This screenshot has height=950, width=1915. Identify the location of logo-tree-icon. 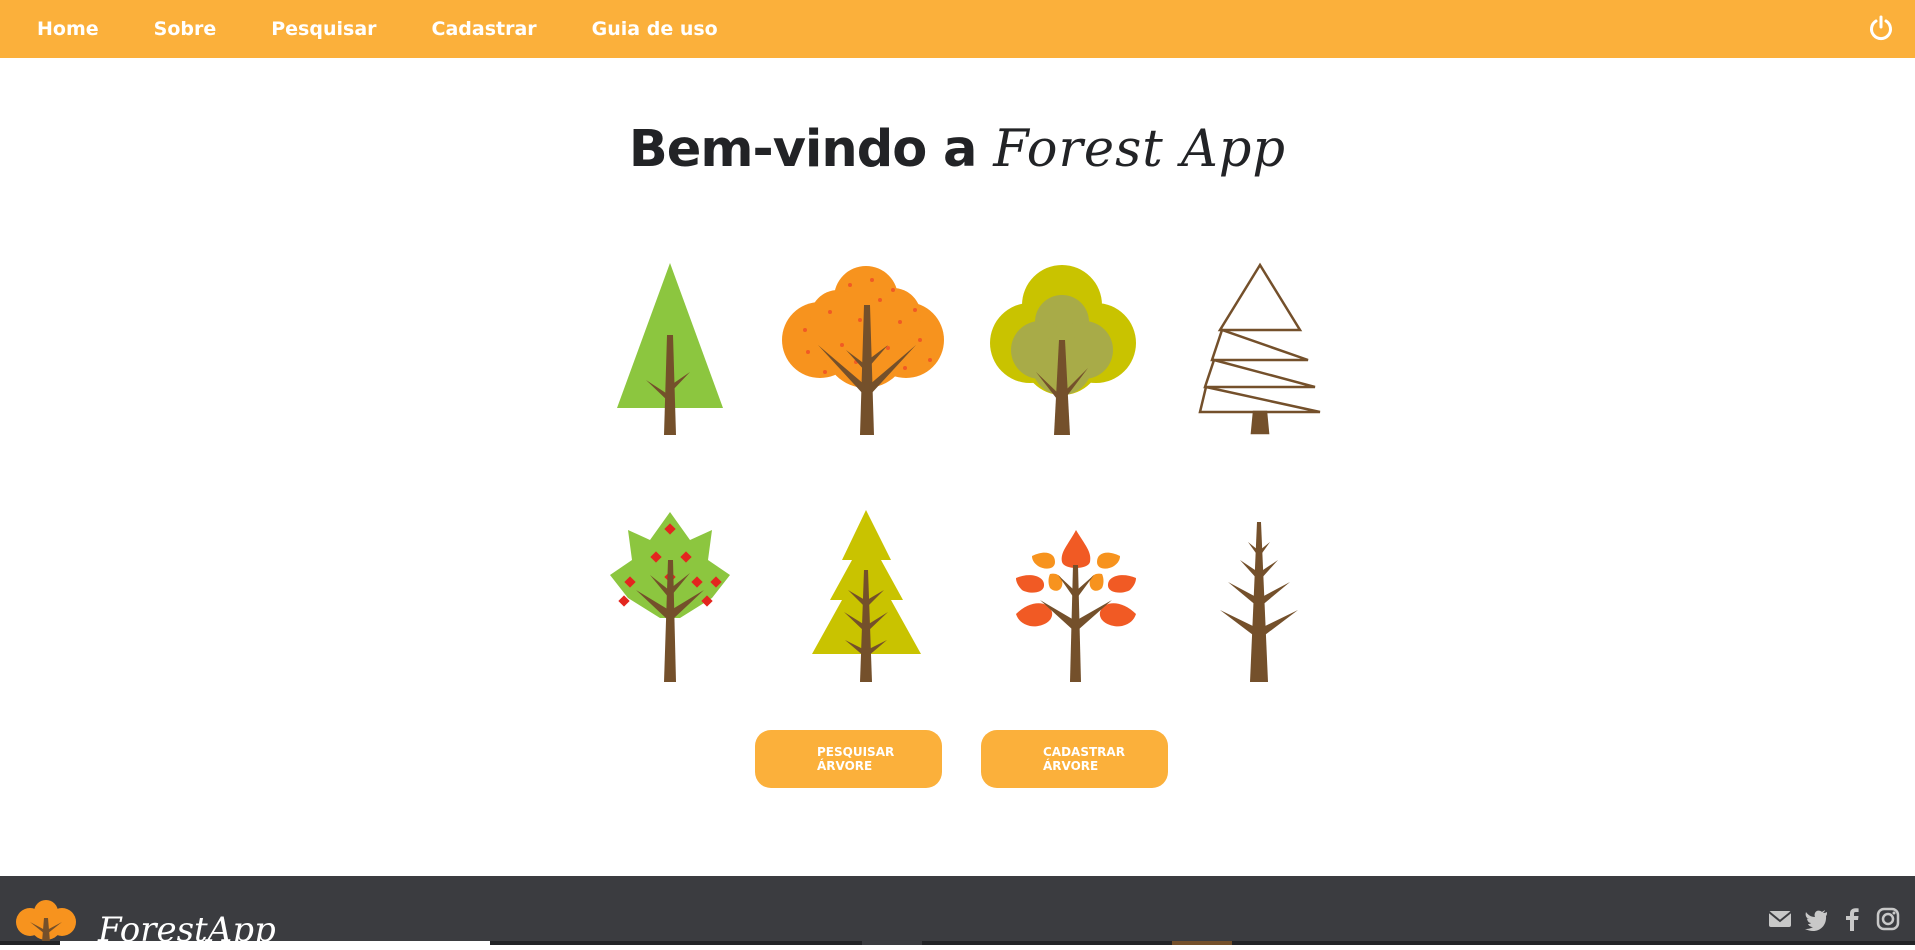
(46, 922).